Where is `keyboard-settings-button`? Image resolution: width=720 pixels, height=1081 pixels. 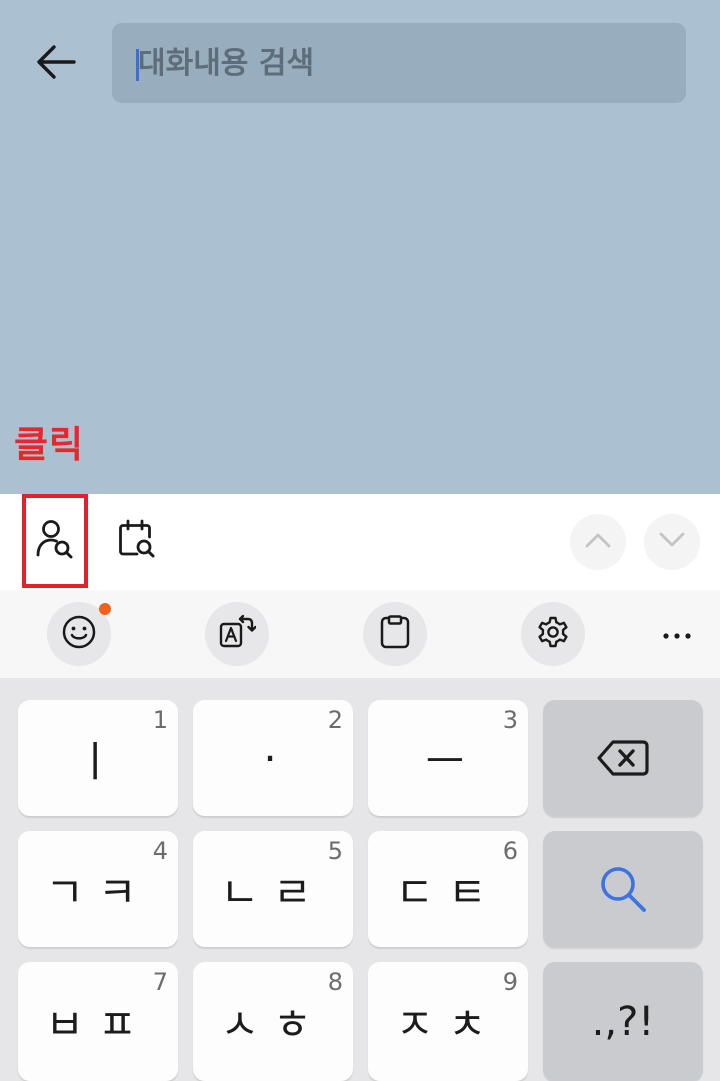
keyboard-settings-button is located at coordinates (553, 634).